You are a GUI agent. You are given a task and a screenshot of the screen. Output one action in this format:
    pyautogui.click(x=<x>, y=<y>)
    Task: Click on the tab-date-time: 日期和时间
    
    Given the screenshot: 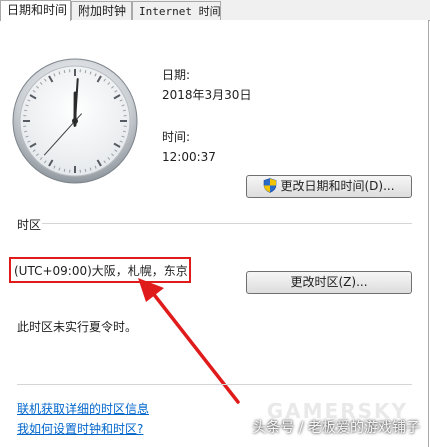 What is the action you would take?
    pyautogui.click(x=35, y=10)
    